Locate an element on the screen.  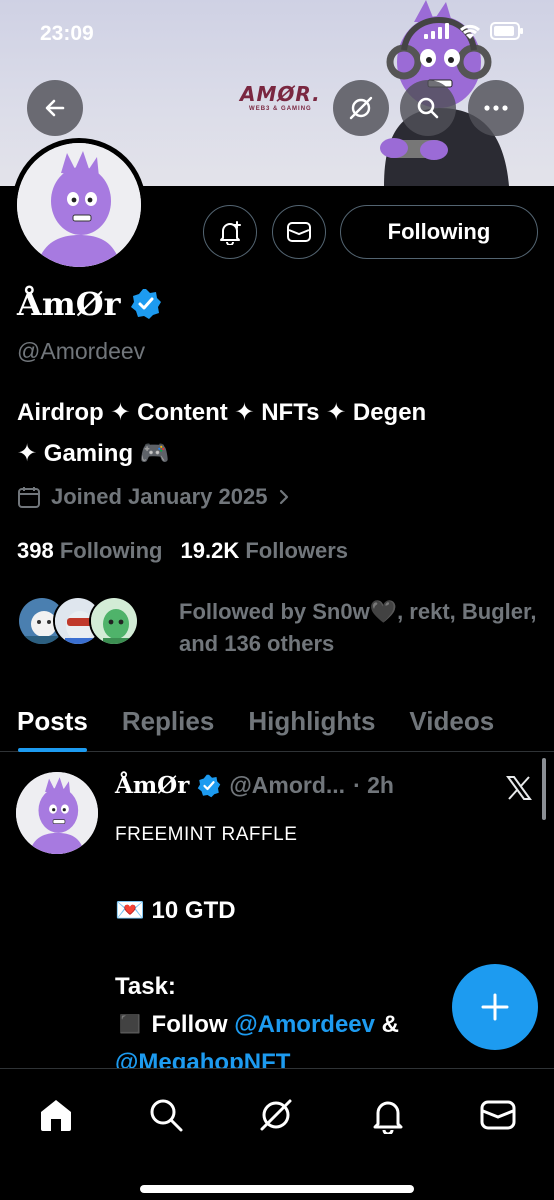
mention-link: @Amordeev is located at coordinates (304, 1024).